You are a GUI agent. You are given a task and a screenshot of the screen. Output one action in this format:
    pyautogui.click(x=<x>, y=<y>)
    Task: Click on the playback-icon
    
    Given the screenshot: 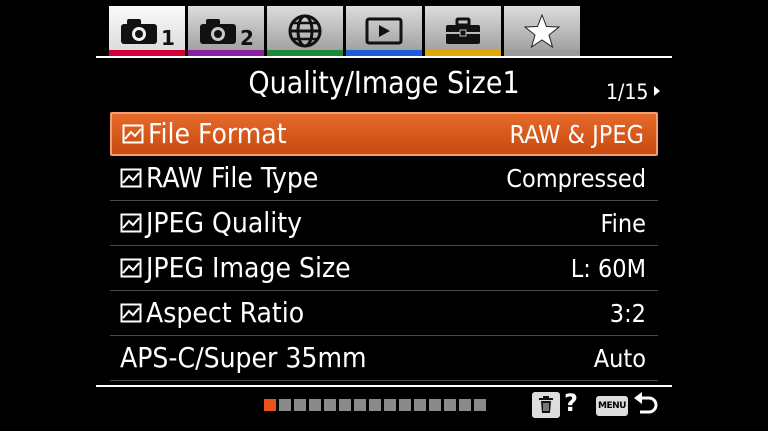 What is the action you would take?
    pyautogui.click(x=384, y=31)
    